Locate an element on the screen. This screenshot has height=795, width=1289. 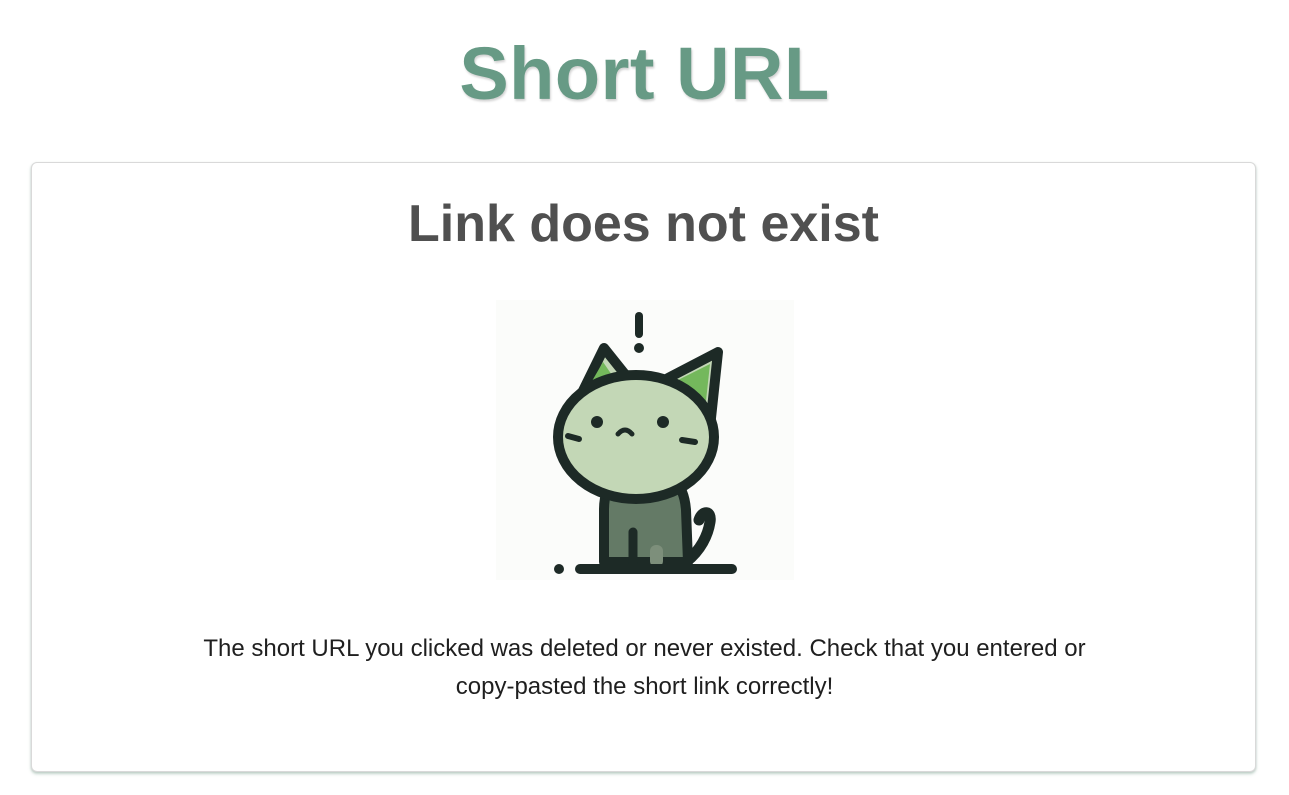
cat-left-whisker is located at coordinates (573, 437).